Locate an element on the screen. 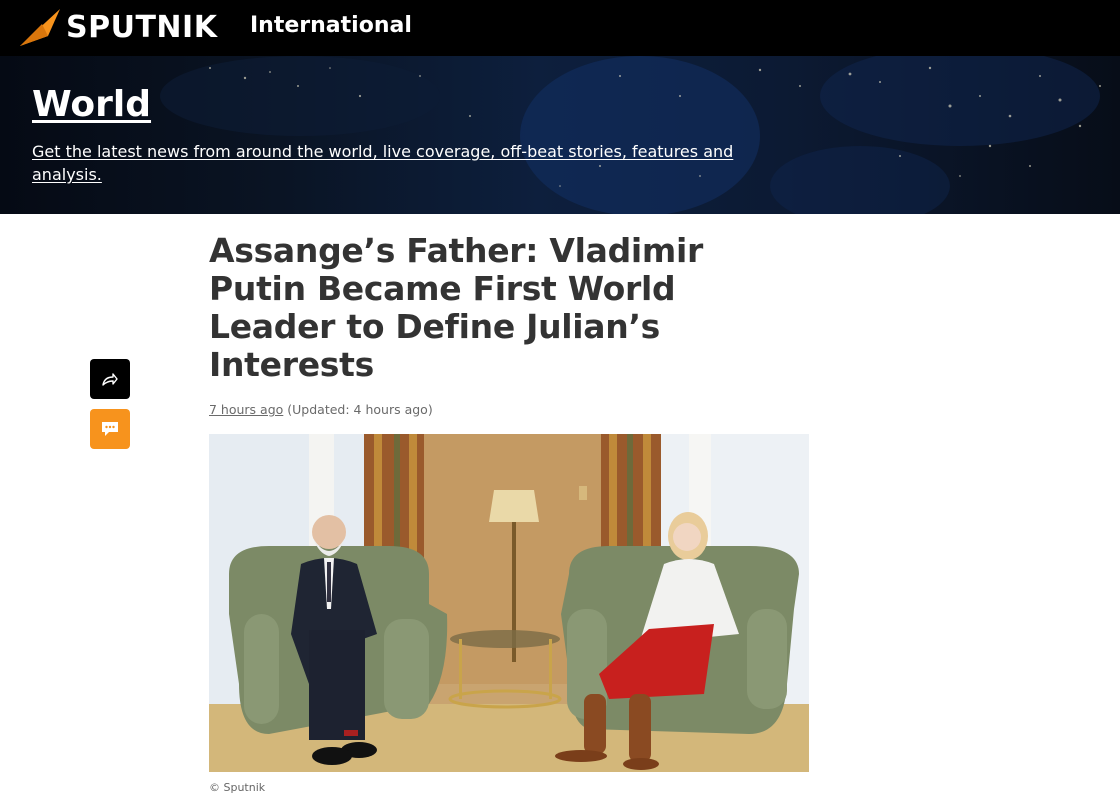 The height and width of the screenshot is (802, 1120). logo-text: SPUTNIK is located at coordinates (142, 27).